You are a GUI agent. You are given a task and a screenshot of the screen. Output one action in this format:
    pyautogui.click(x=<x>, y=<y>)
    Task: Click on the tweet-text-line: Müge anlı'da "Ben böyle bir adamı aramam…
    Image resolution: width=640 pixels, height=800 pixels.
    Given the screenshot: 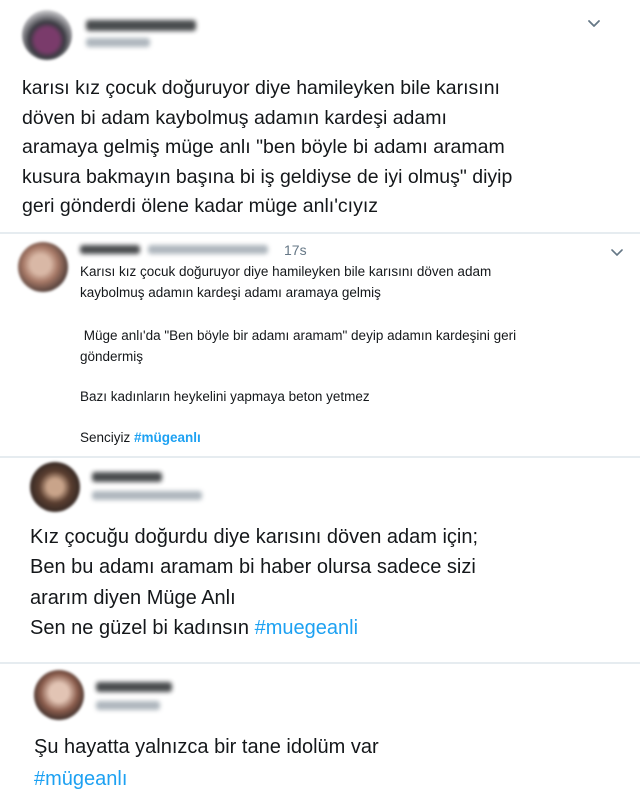 What is the action you would take?
    pyautogui.click(x=298, y=335)
    